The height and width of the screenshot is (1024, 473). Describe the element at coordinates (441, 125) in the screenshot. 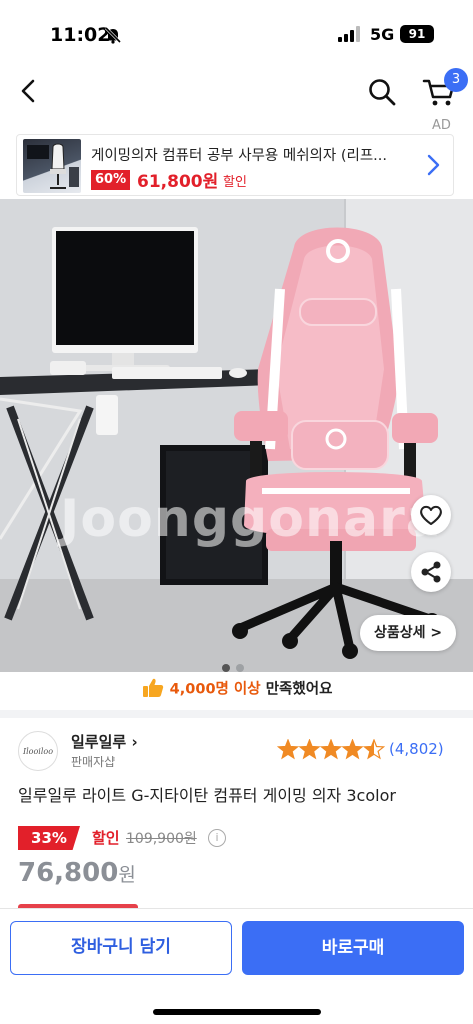

I see `ad-label: AD` at that location.